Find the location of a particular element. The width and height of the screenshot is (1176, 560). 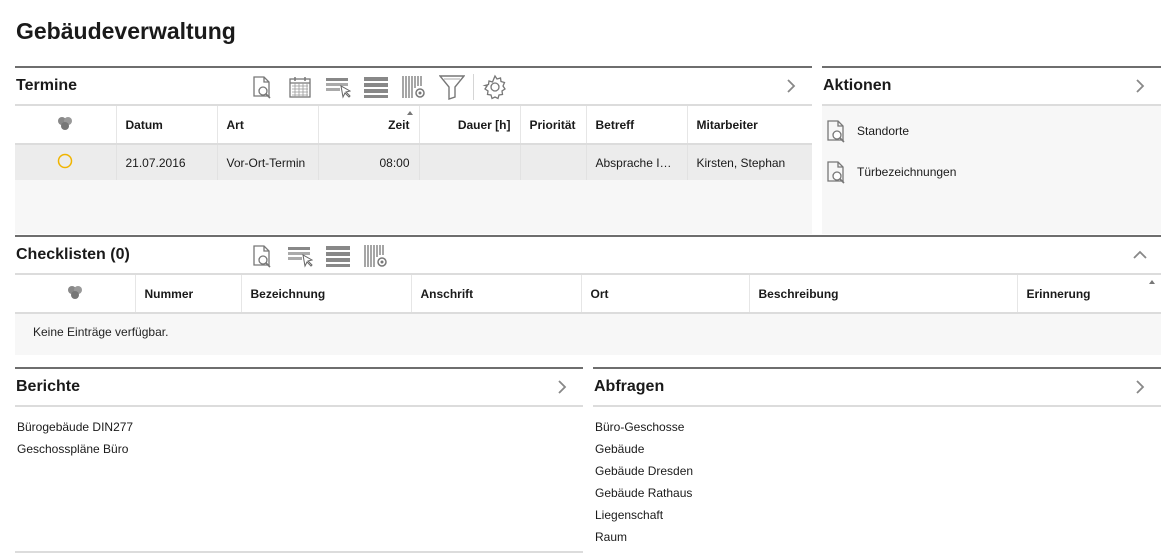

cell-dauer is located at coordinates (470, 162).